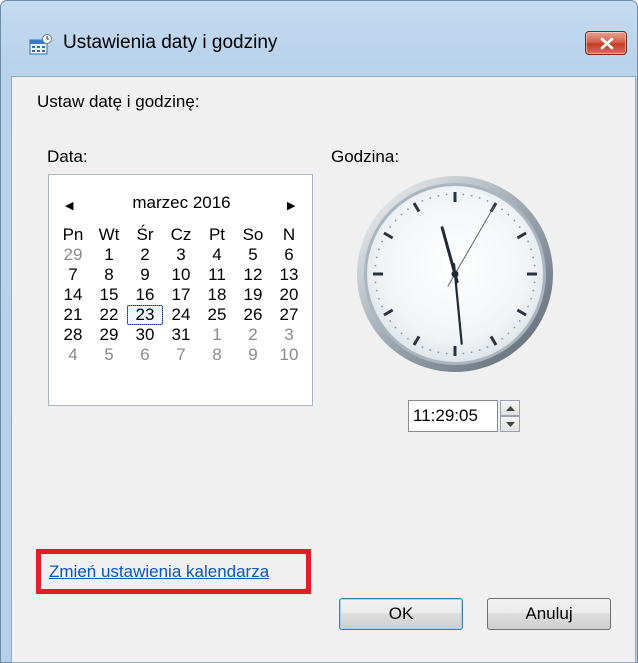 This screenshot has height=663, width=638. Describe the element at coordinates (289, 295) in the screenshot. I see `calendar-day: 20` at that location.